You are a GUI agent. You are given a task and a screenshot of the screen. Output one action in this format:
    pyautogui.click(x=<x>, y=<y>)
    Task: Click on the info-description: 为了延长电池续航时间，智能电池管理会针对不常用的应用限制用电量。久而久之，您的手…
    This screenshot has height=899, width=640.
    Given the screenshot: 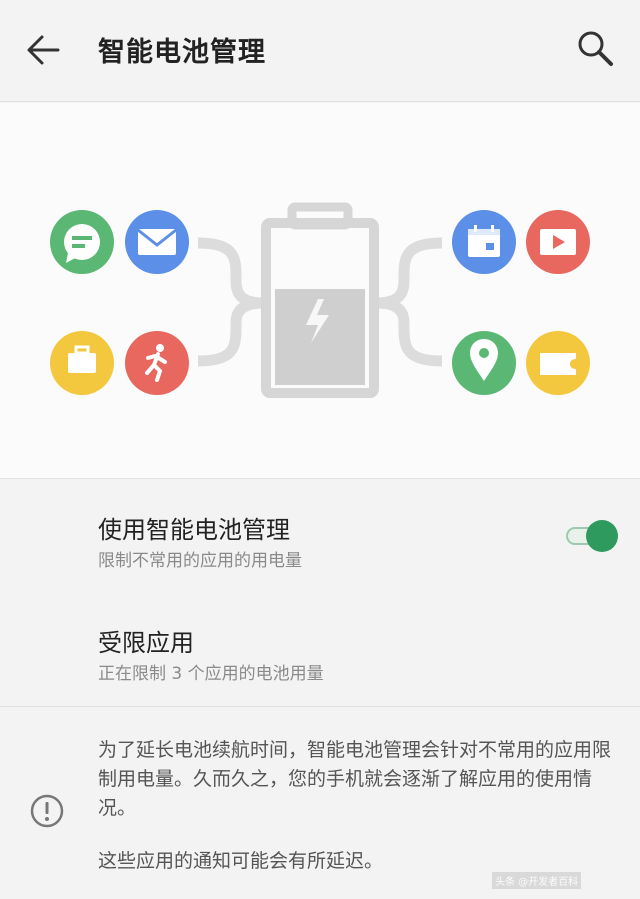 What is the action you would take?
    pyautogui.click(x=355, y=779)
    